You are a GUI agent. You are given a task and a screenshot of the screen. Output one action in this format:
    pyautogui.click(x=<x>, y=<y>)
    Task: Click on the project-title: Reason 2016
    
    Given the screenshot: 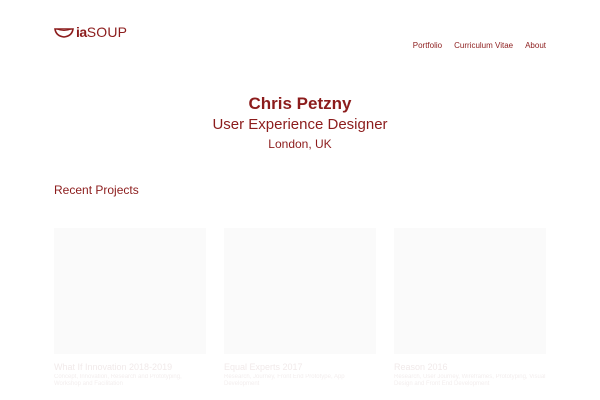 What is the action you would take?
    pyautogui.click(x=470, y=367)
    